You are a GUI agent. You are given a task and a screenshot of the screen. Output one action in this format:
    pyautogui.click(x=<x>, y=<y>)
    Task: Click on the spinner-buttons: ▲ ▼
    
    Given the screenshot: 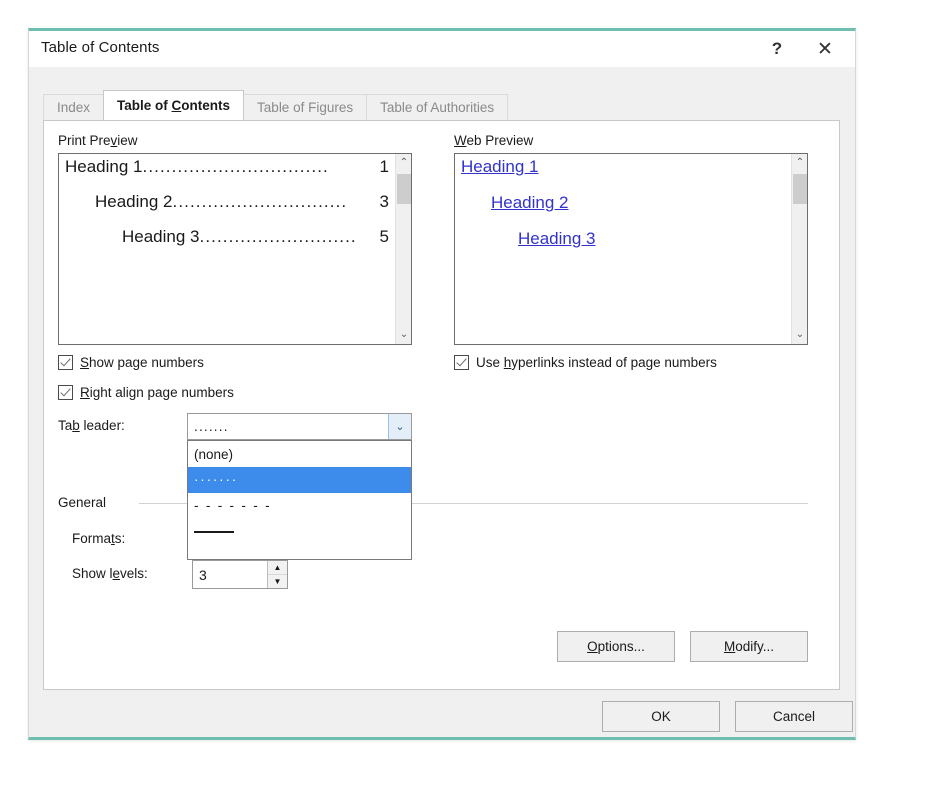 What is the action you would take?
    pyautogui.click(x=277, y=574)
    